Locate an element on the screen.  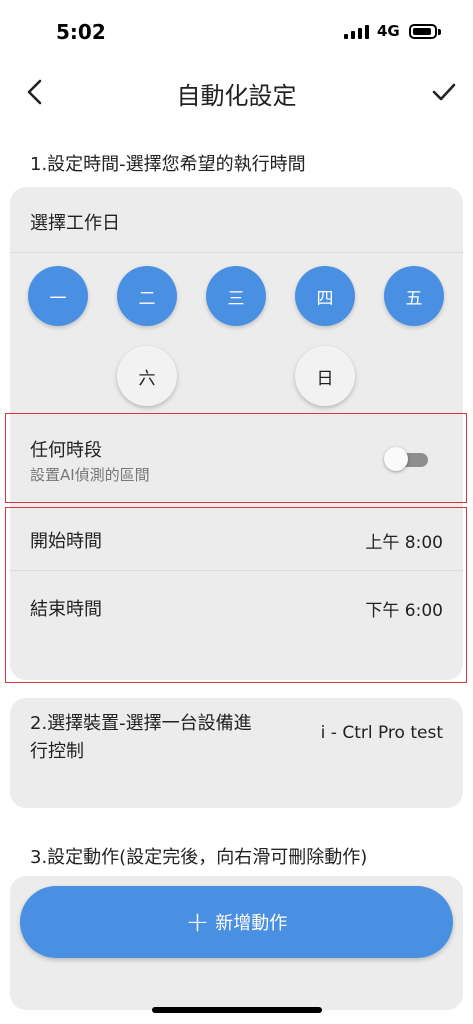
day-sun-button: 日 is located at coordinates (325, 376).